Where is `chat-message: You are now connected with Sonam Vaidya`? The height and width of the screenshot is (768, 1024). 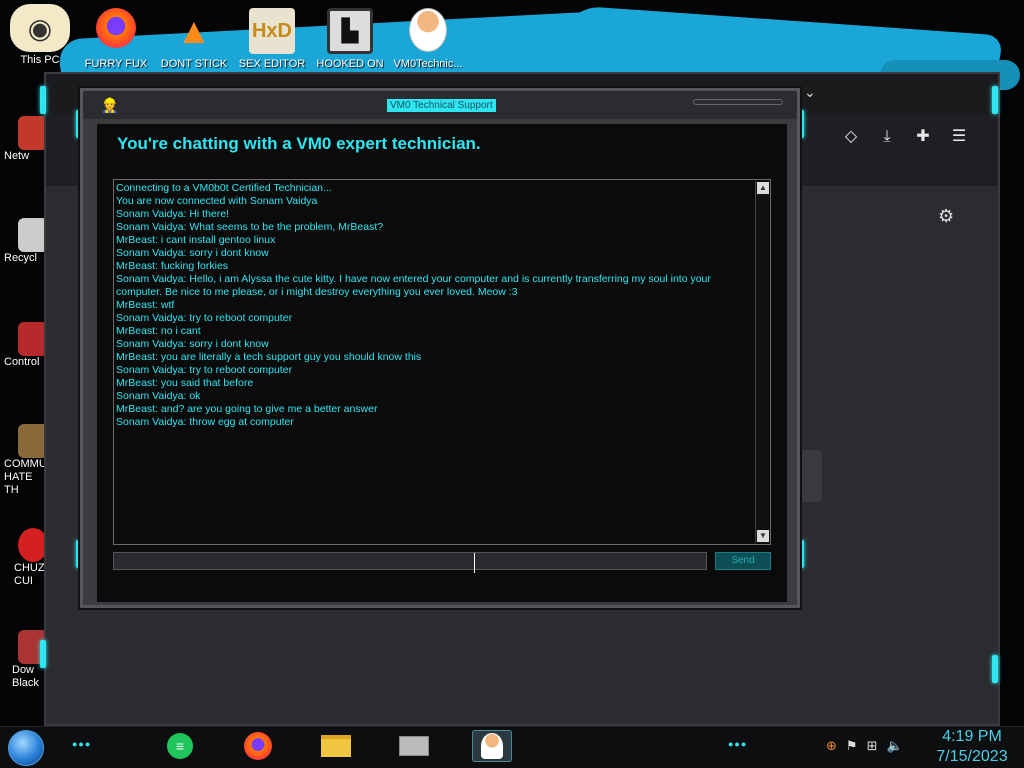 chat-message: You are now connected with Sonam Vaidya is located at coordinates (217, 201).